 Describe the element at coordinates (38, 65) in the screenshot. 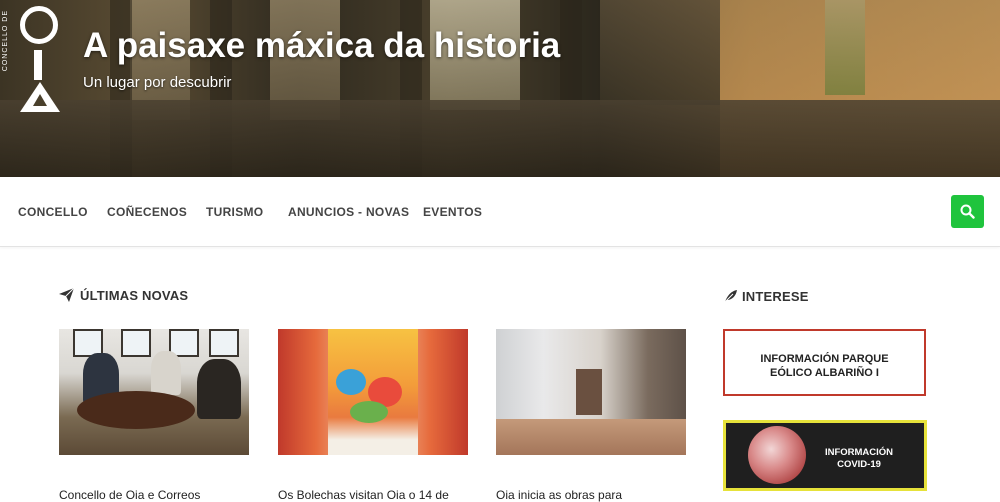

I see `logo-letter-i` at that location.